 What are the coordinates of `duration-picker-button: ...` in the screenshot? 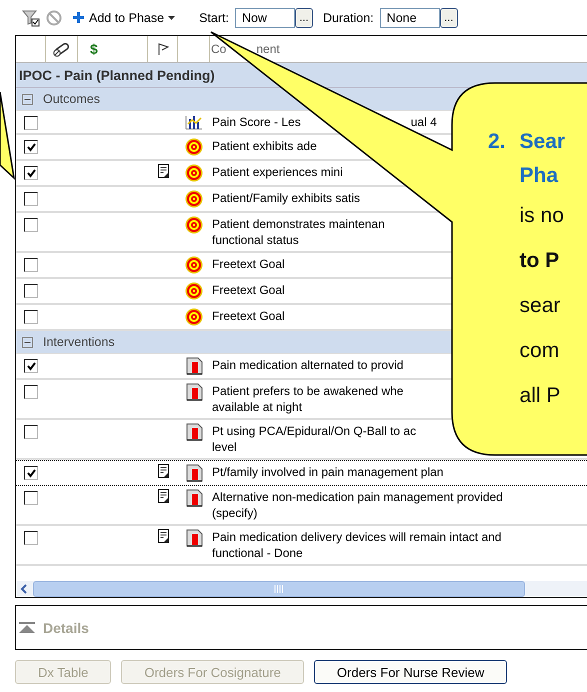 It's located at (449, 18).